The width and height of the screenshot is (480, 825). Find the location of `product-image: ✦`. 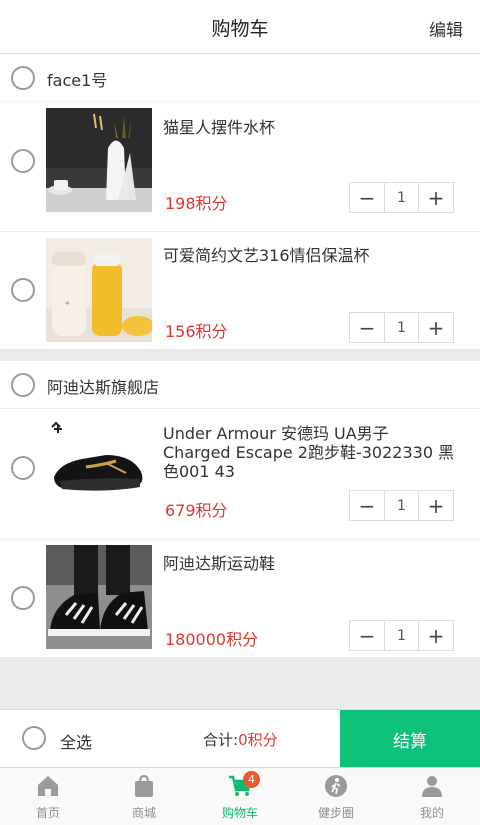

product-image: ✦ is located at coordinates (99, 290).